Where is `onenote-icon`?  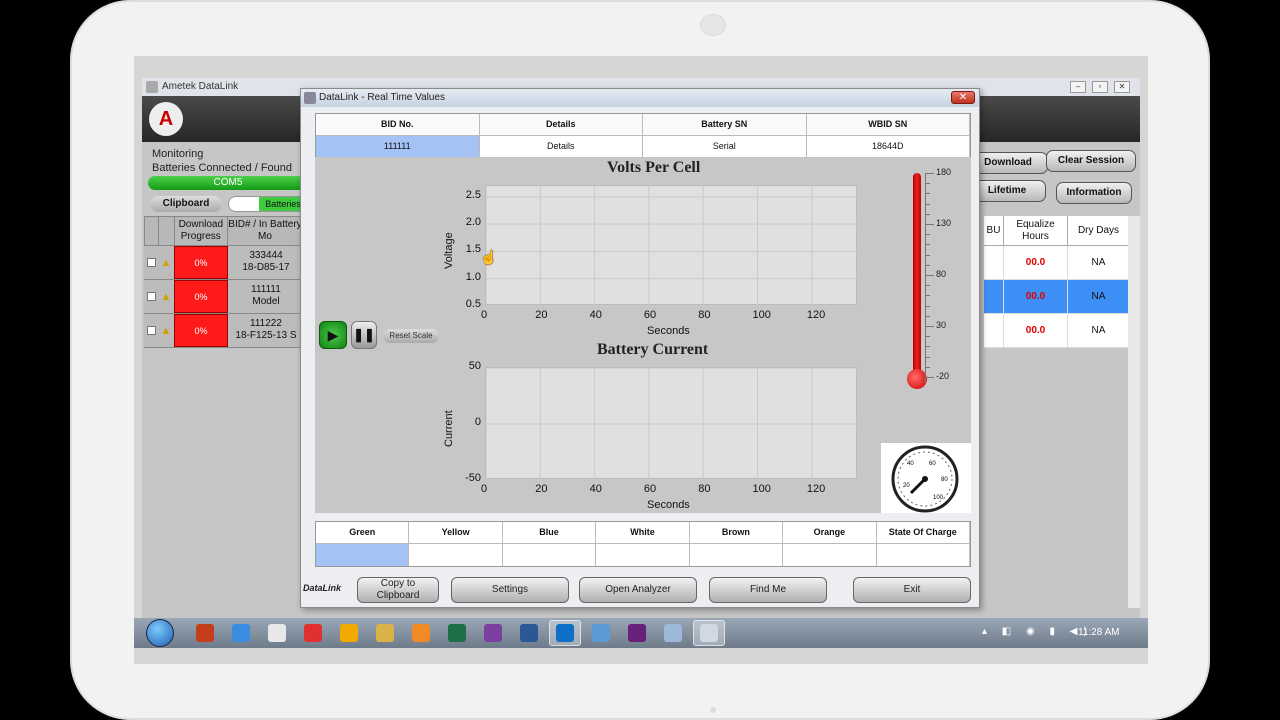 onenote-icon is located at coordinates (493, 633).